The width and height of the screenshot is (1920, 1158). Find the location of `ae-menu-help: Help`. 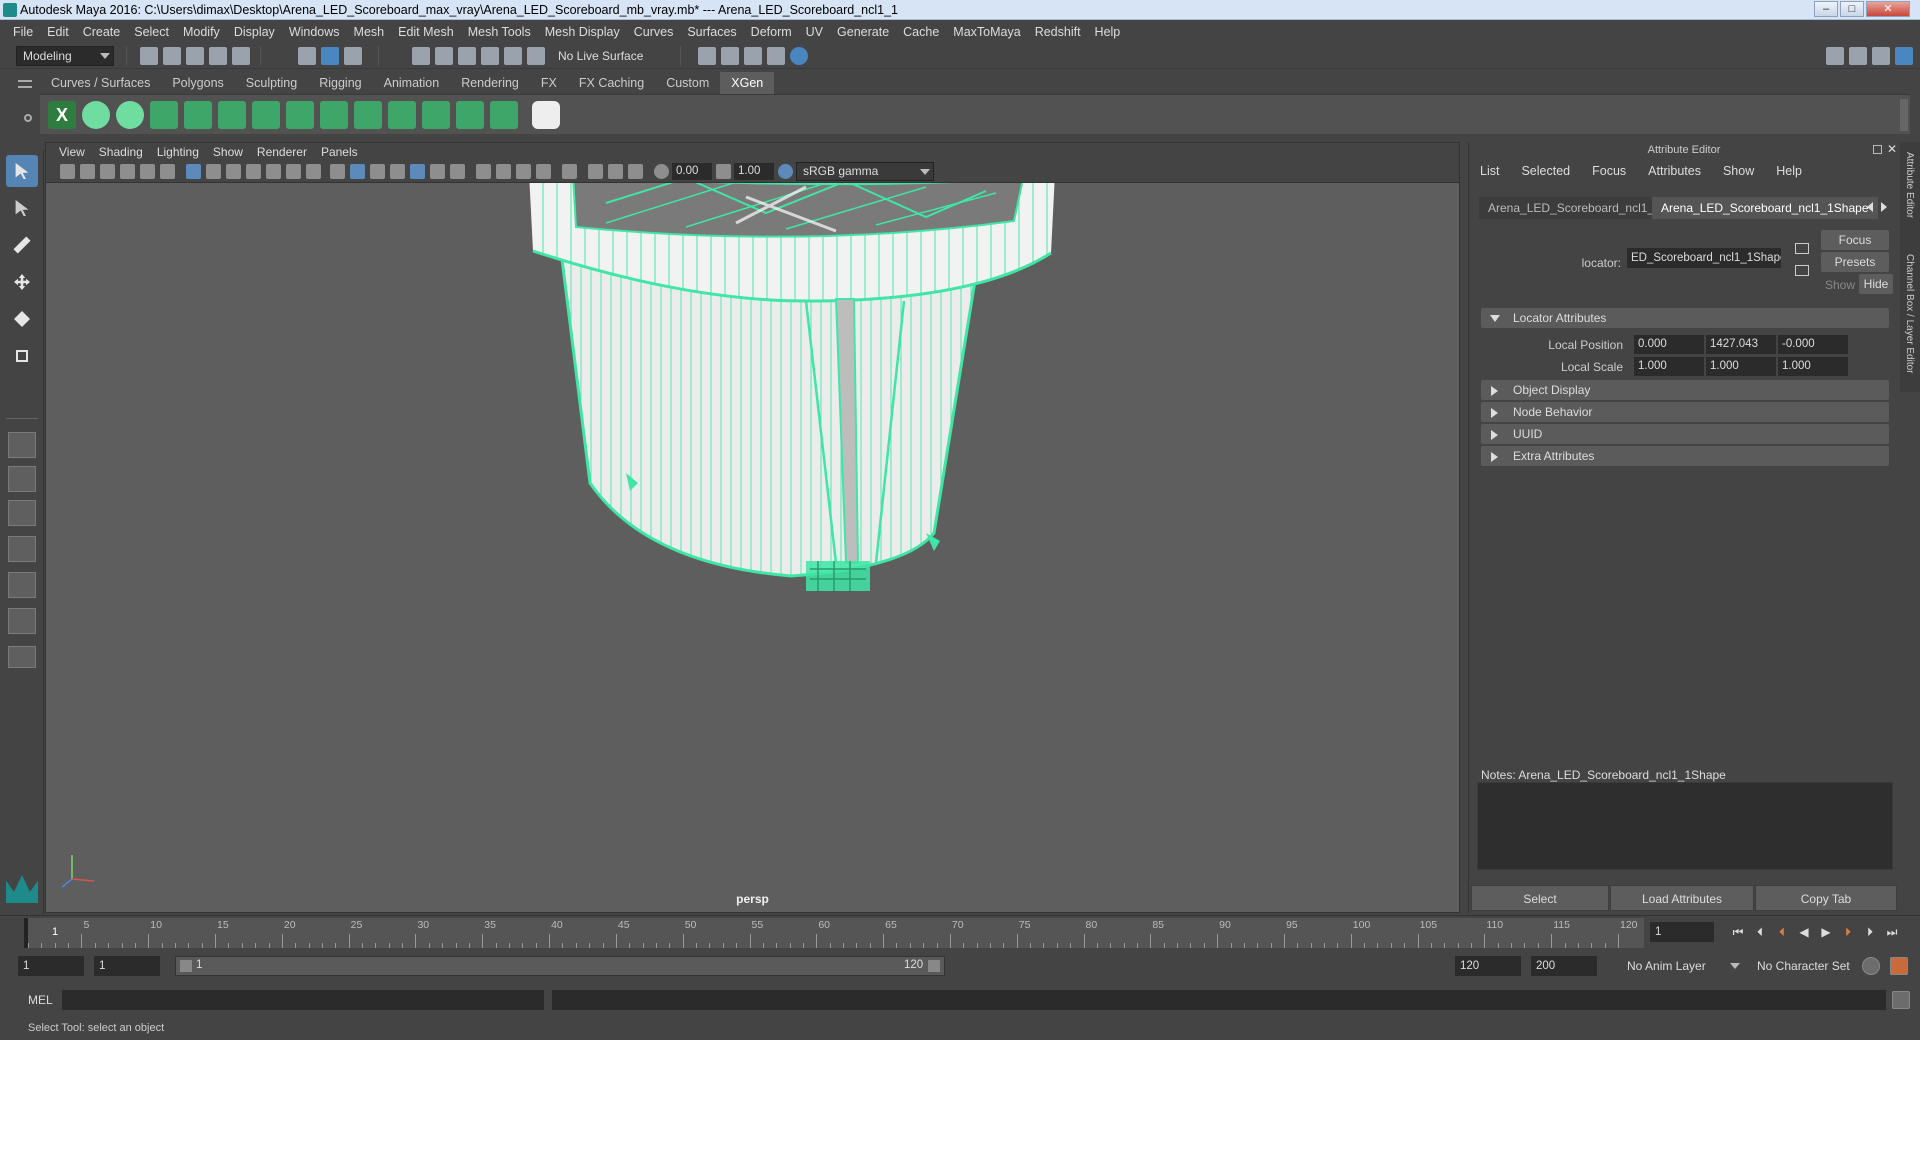

ae-menu-help: Help is located at coordinates (1789, 171).